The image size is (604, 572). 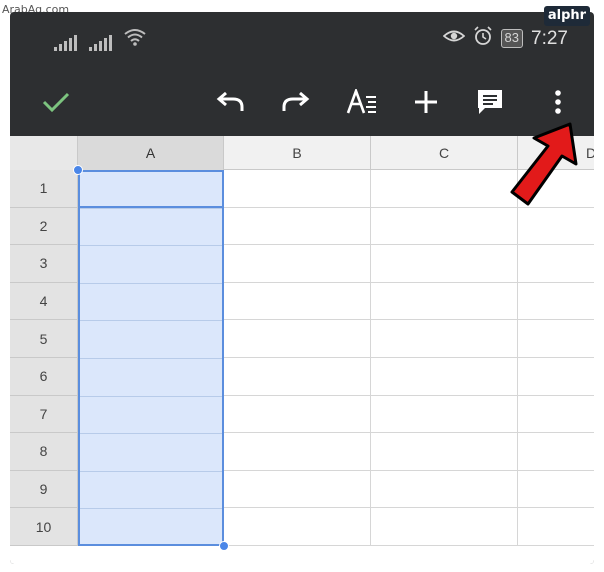 I want to click on column-header-row: A B C D, so click(x=302, y=153).